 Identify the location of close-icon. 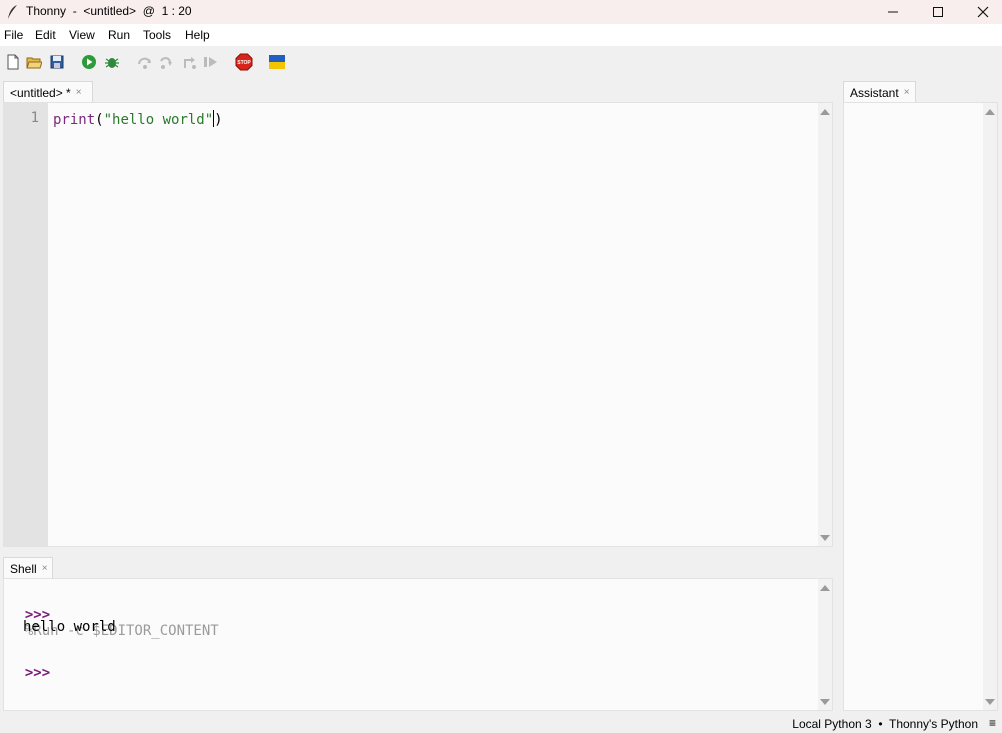
(983, 12).